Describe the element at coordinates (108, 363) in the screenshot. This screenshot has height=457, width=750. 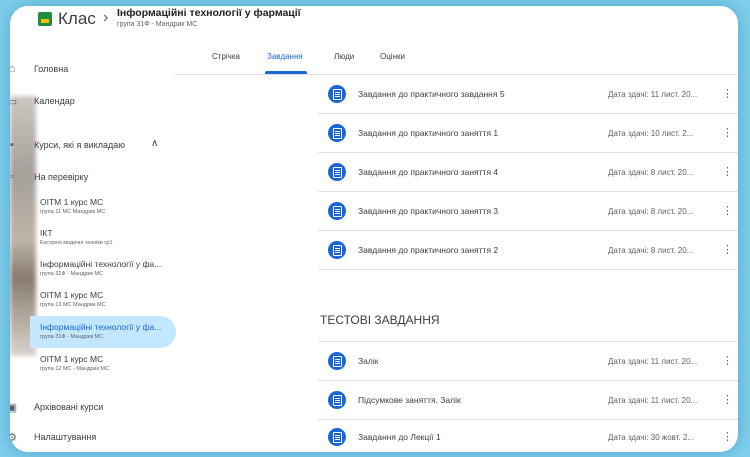
I see `sidebar-course: ОІТМ 1 курс МС група 12 МС - Мандрик МС` at that location.